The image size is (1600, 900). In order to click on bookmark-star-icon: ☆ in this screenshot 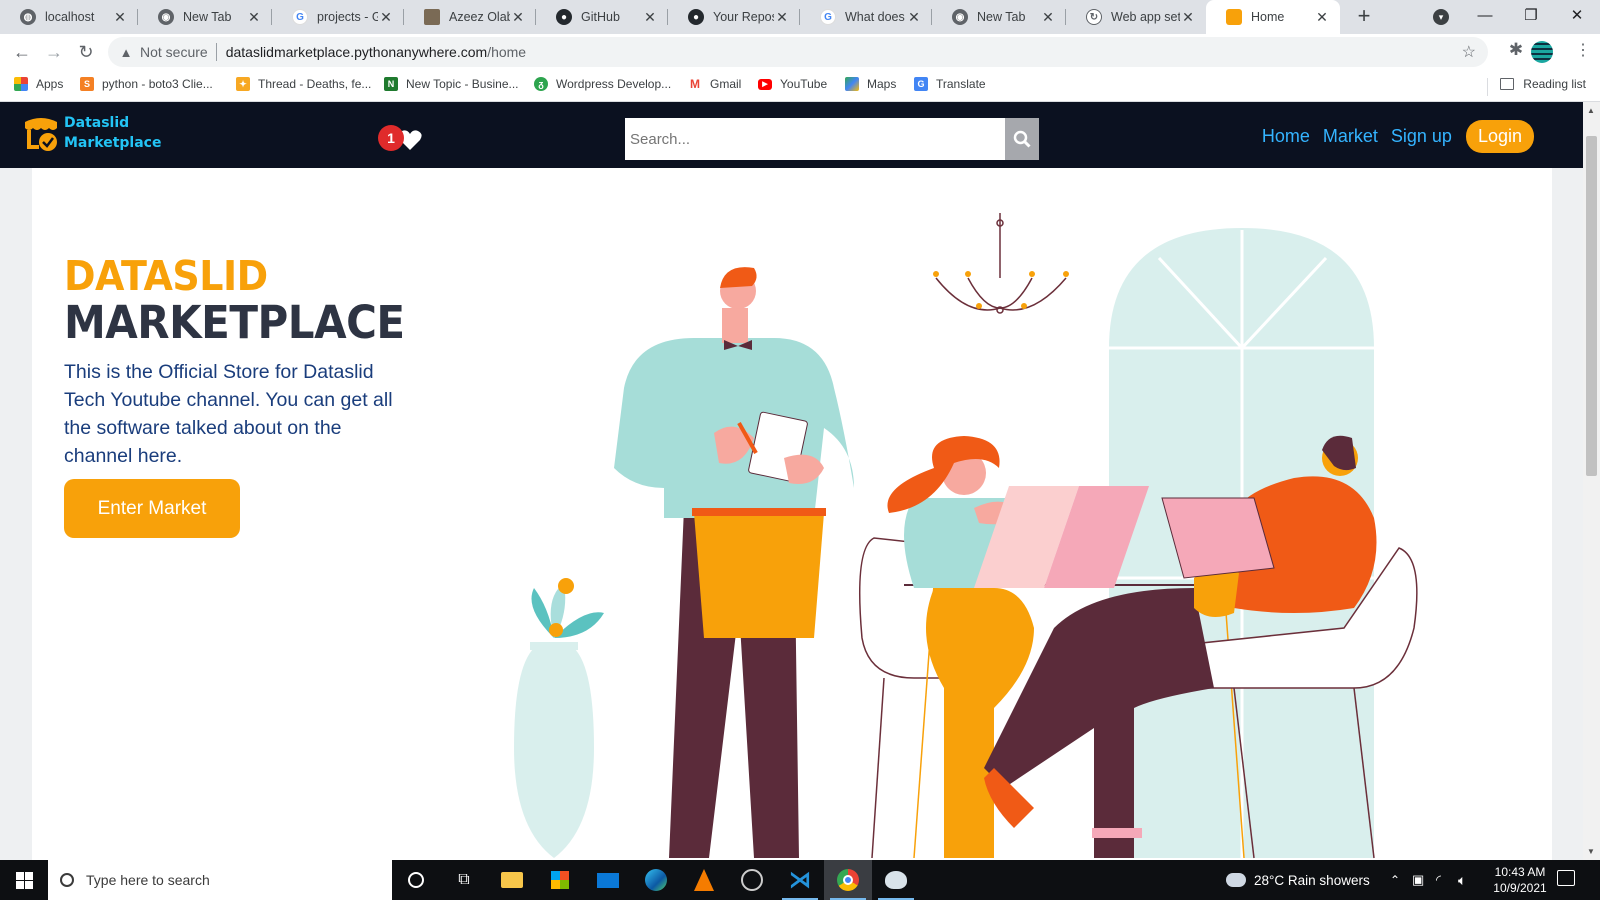, I will do `click(1469, 52)`.